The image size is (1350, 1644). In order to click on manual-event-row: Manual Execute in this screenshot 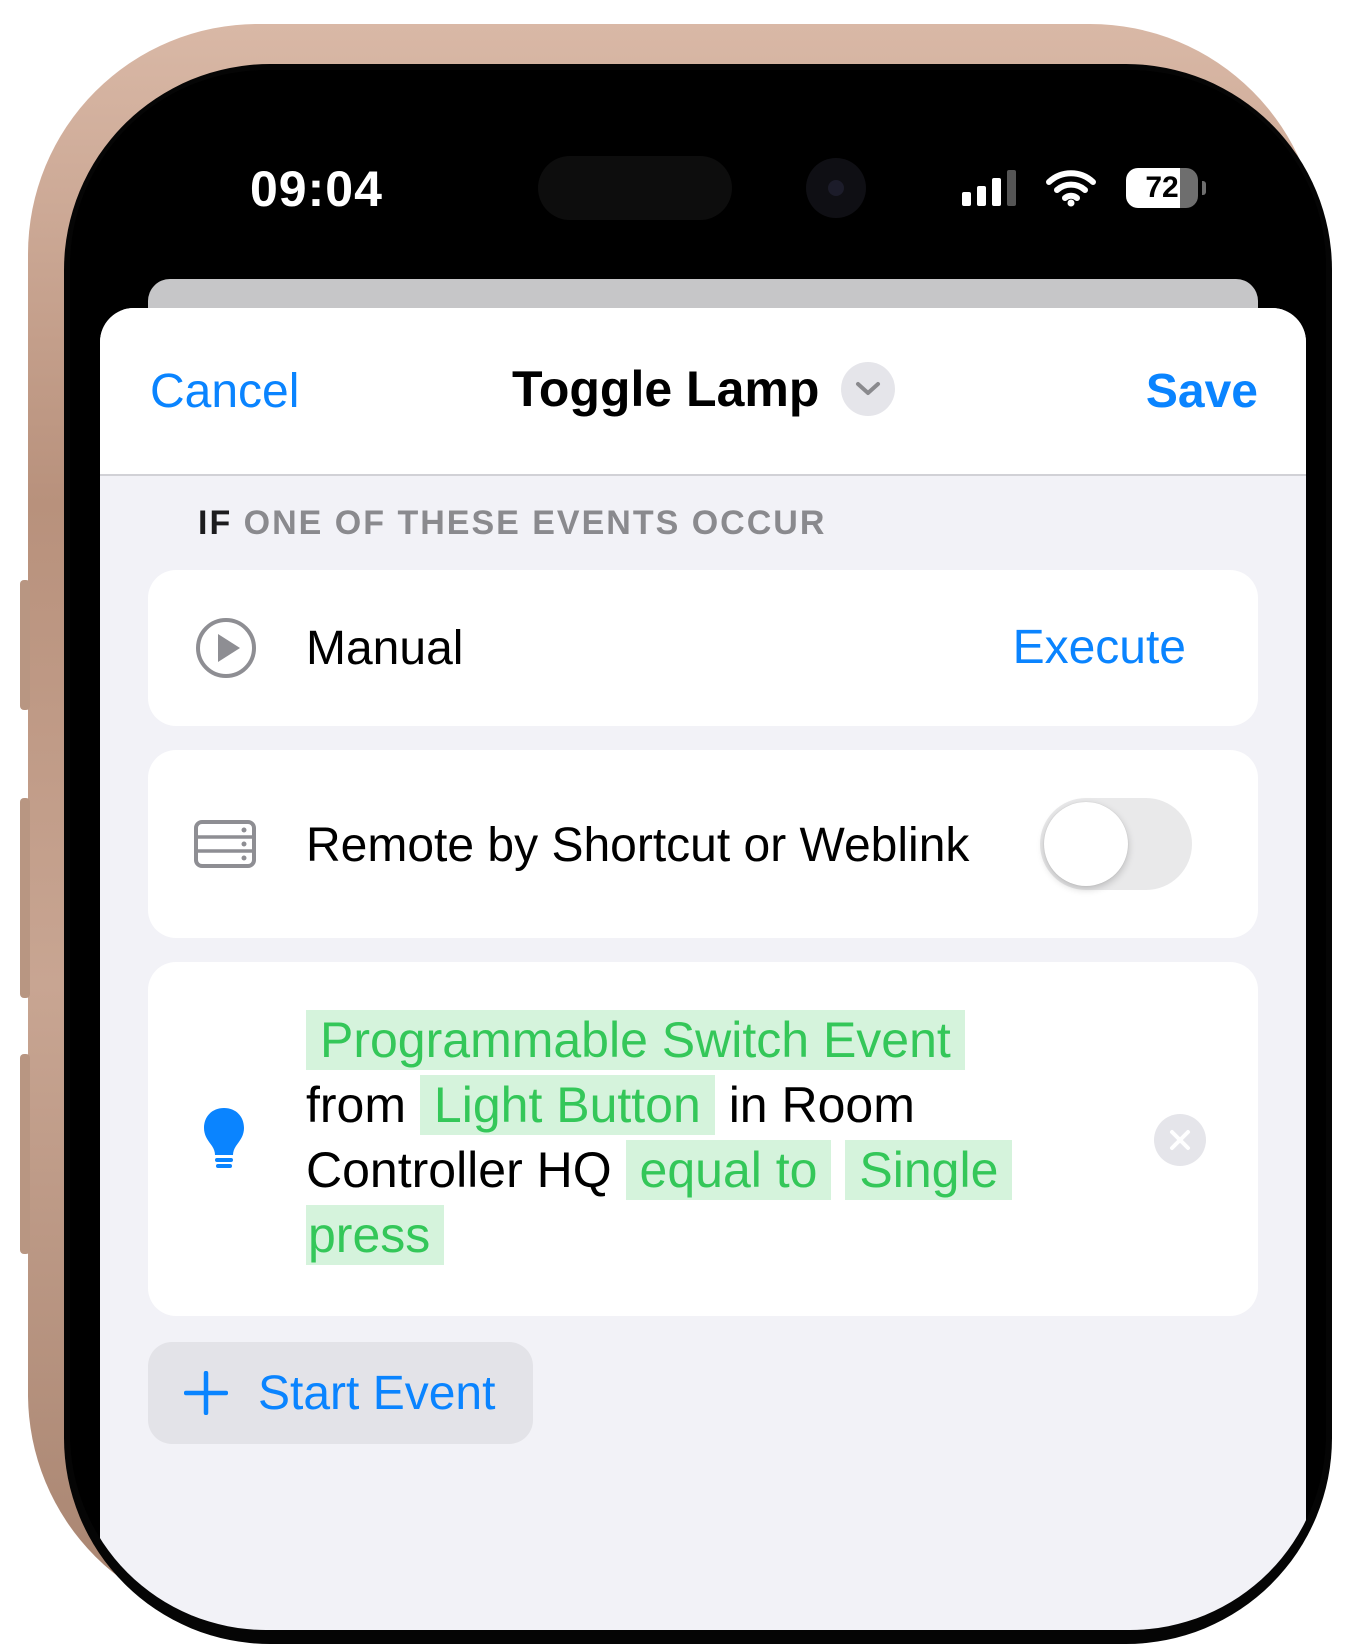, I will do `click(703, 648)`.